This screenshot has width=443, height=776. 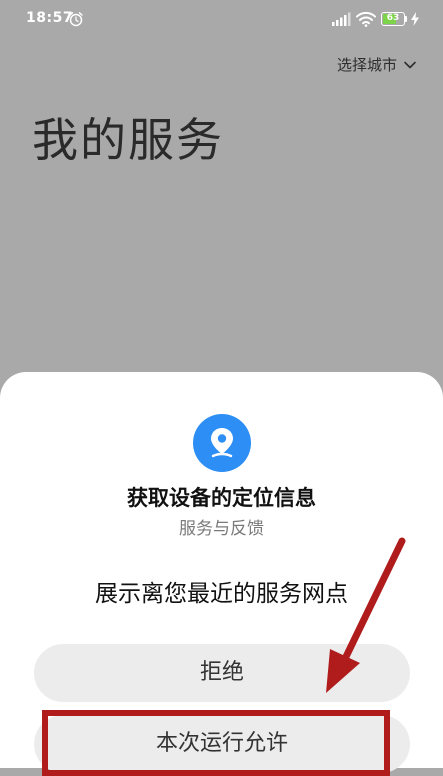 What do you see at coordinates (221, 529) in the screenshot?
I see `dialog-subtitle: 服务与反馈` at bounding box center [221, 529].